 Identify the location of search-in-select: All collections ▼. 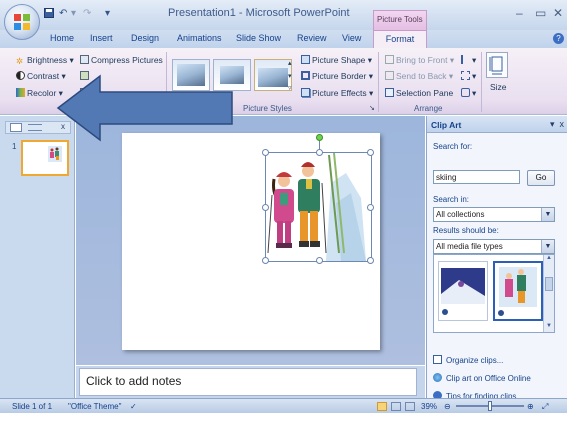
(494, 214).